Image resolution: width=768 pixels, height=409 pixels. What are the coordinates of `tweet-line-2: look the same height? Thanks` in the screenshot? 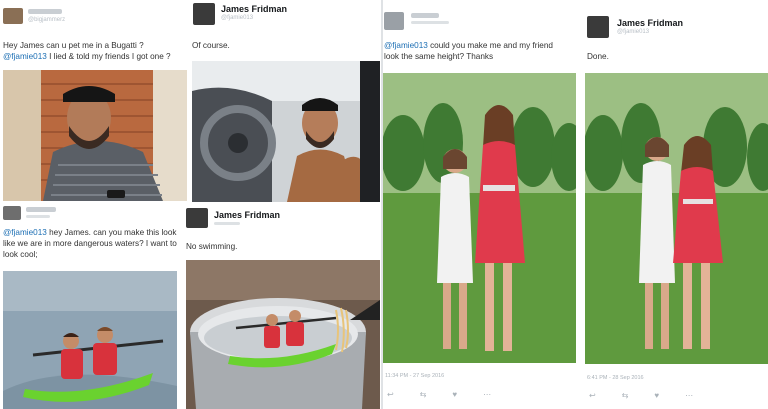 It's located at (439, 56).